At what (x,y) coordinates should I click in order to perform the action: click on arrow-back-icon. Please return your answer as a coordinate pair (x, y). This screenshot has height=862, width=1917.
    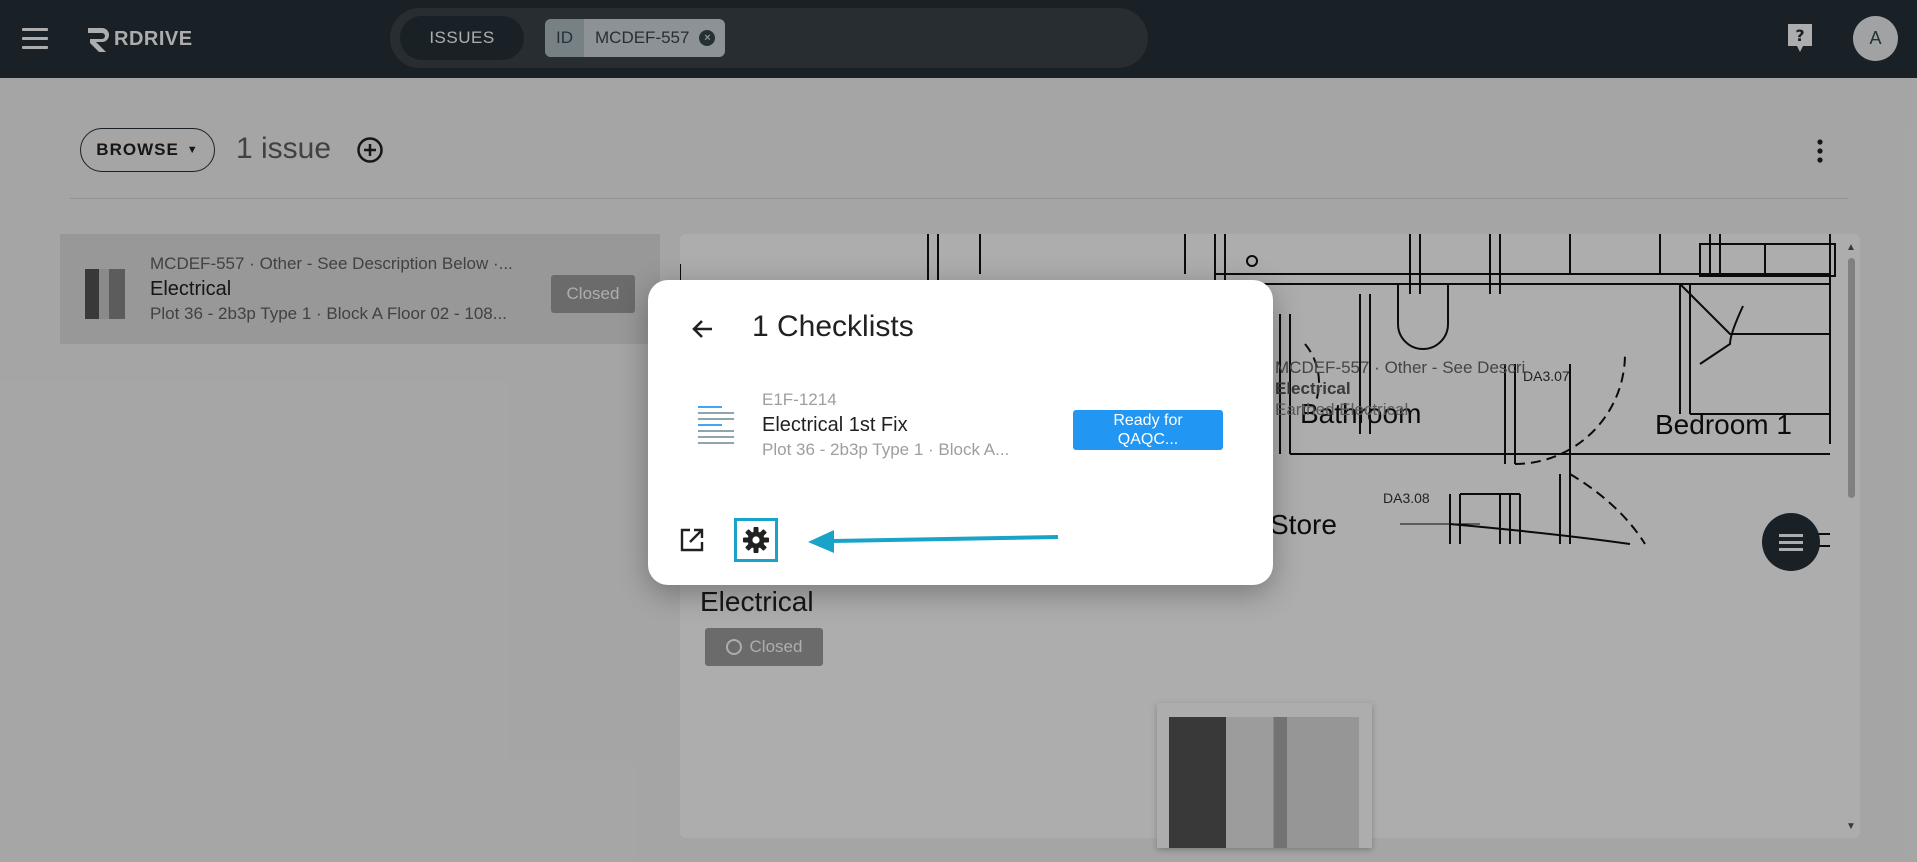
    Looking at the image, I should click on (703, 329).